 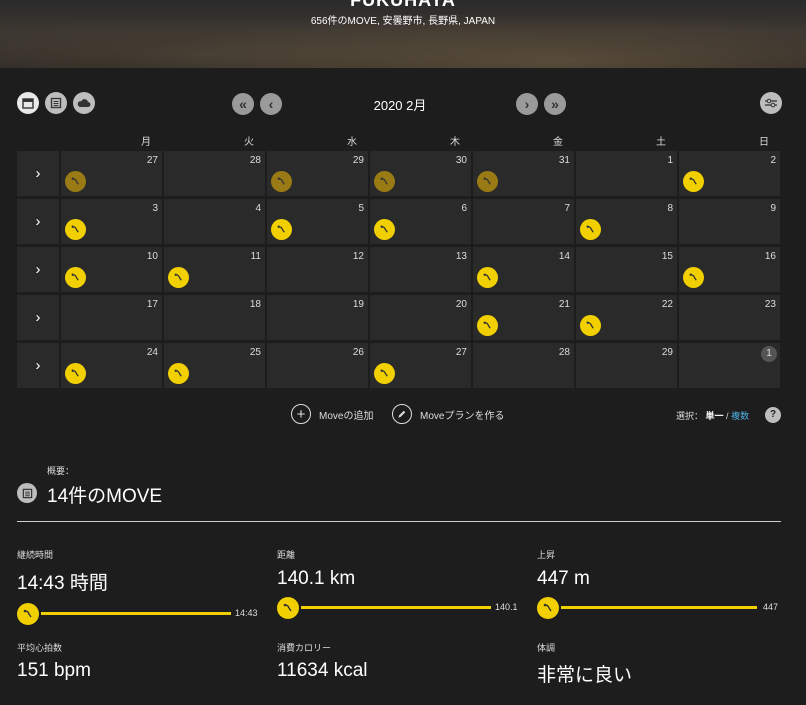 I want to click on weekday-header: 月, so click(x=146, y=142).